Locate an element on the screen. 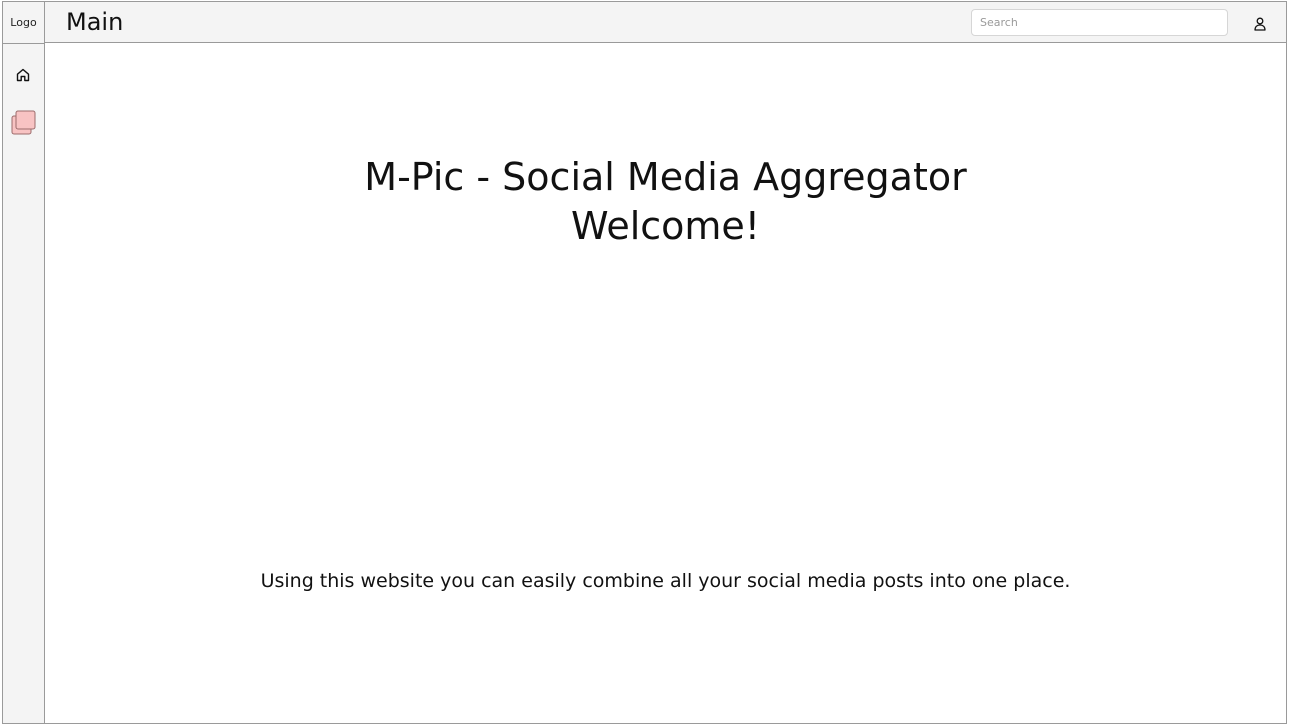 This screenshot has width=1290, height=727. home-icon is located at coordinates (23, 75).